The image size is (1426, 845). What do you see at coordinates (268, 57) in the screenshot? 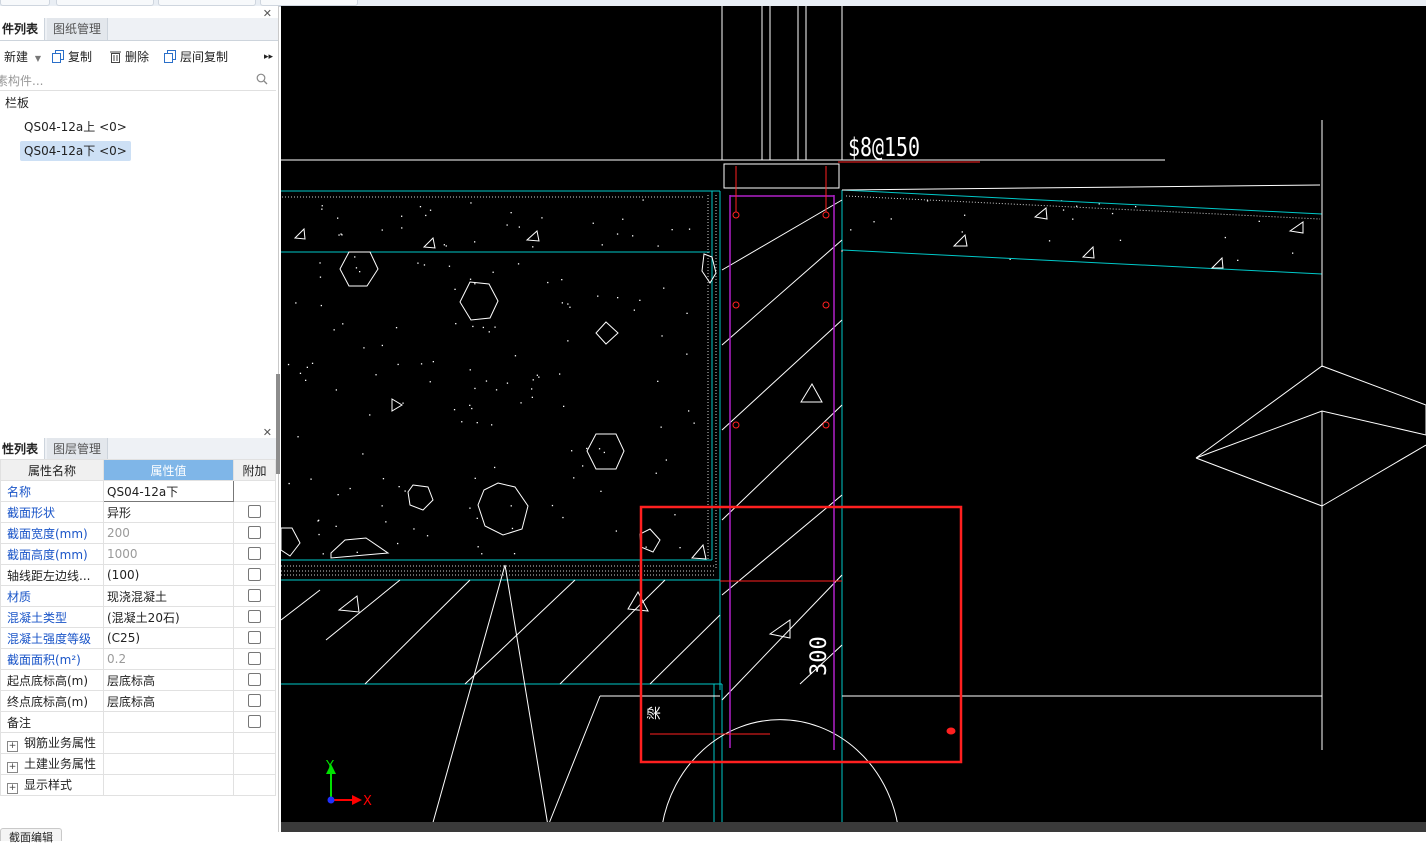
I see `more-icon: ▸▸` at bounding box center [268, 57].